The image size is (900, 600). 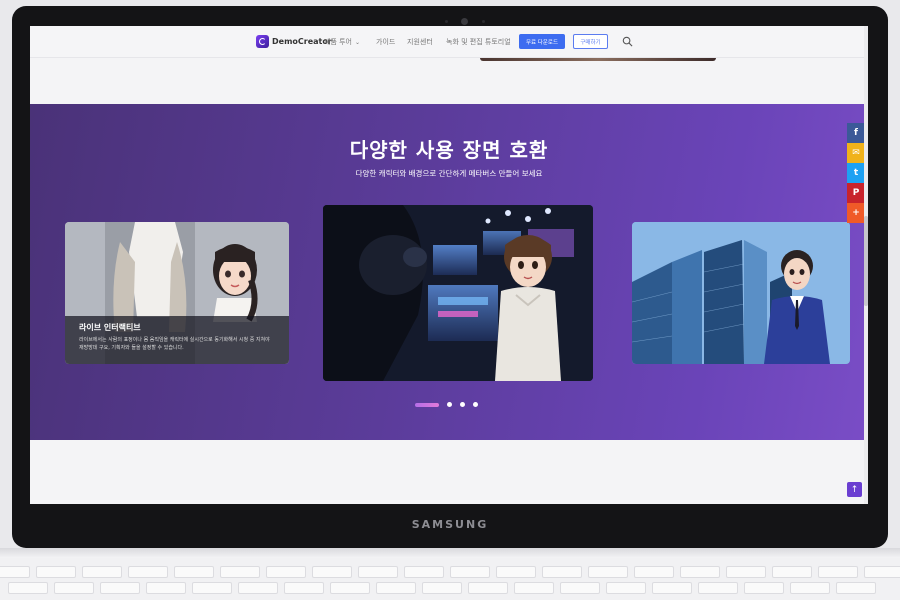 I want to click on nav-product-tour: 제품 투어 ⌄, so click(x=342, y=42).